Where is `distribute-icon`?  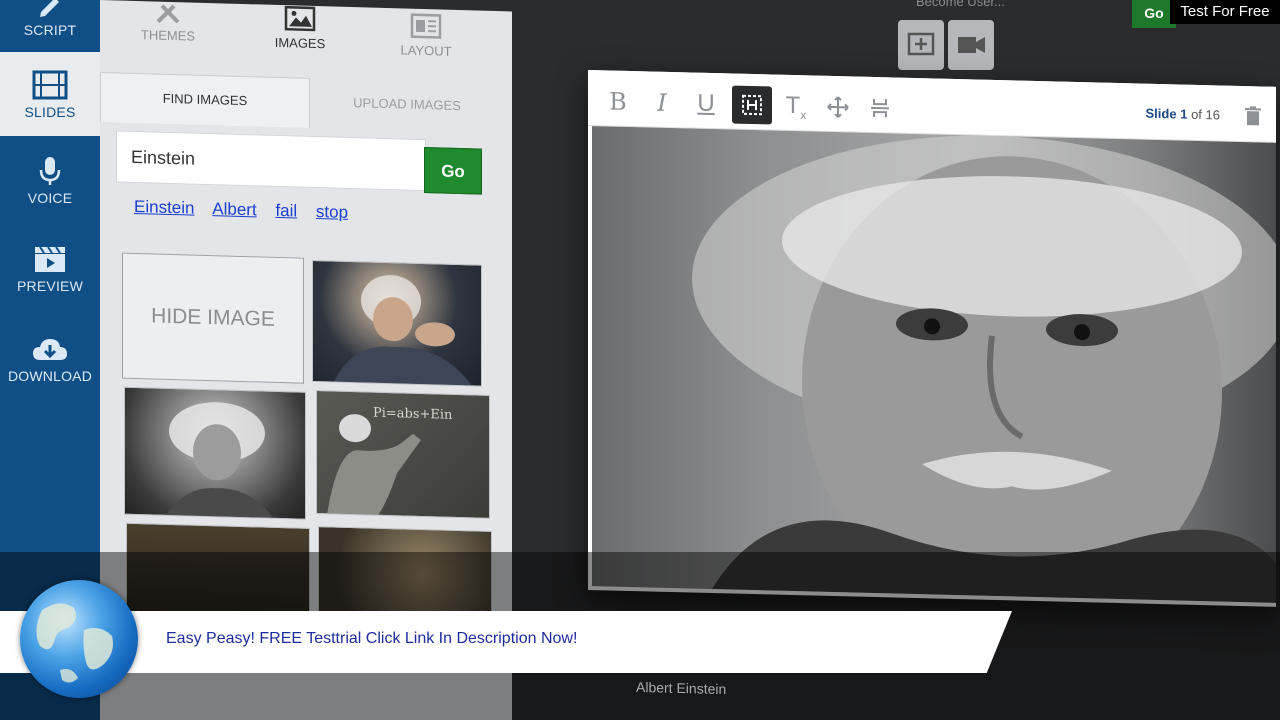 distribute-icon is located at coordinates (880, 108).